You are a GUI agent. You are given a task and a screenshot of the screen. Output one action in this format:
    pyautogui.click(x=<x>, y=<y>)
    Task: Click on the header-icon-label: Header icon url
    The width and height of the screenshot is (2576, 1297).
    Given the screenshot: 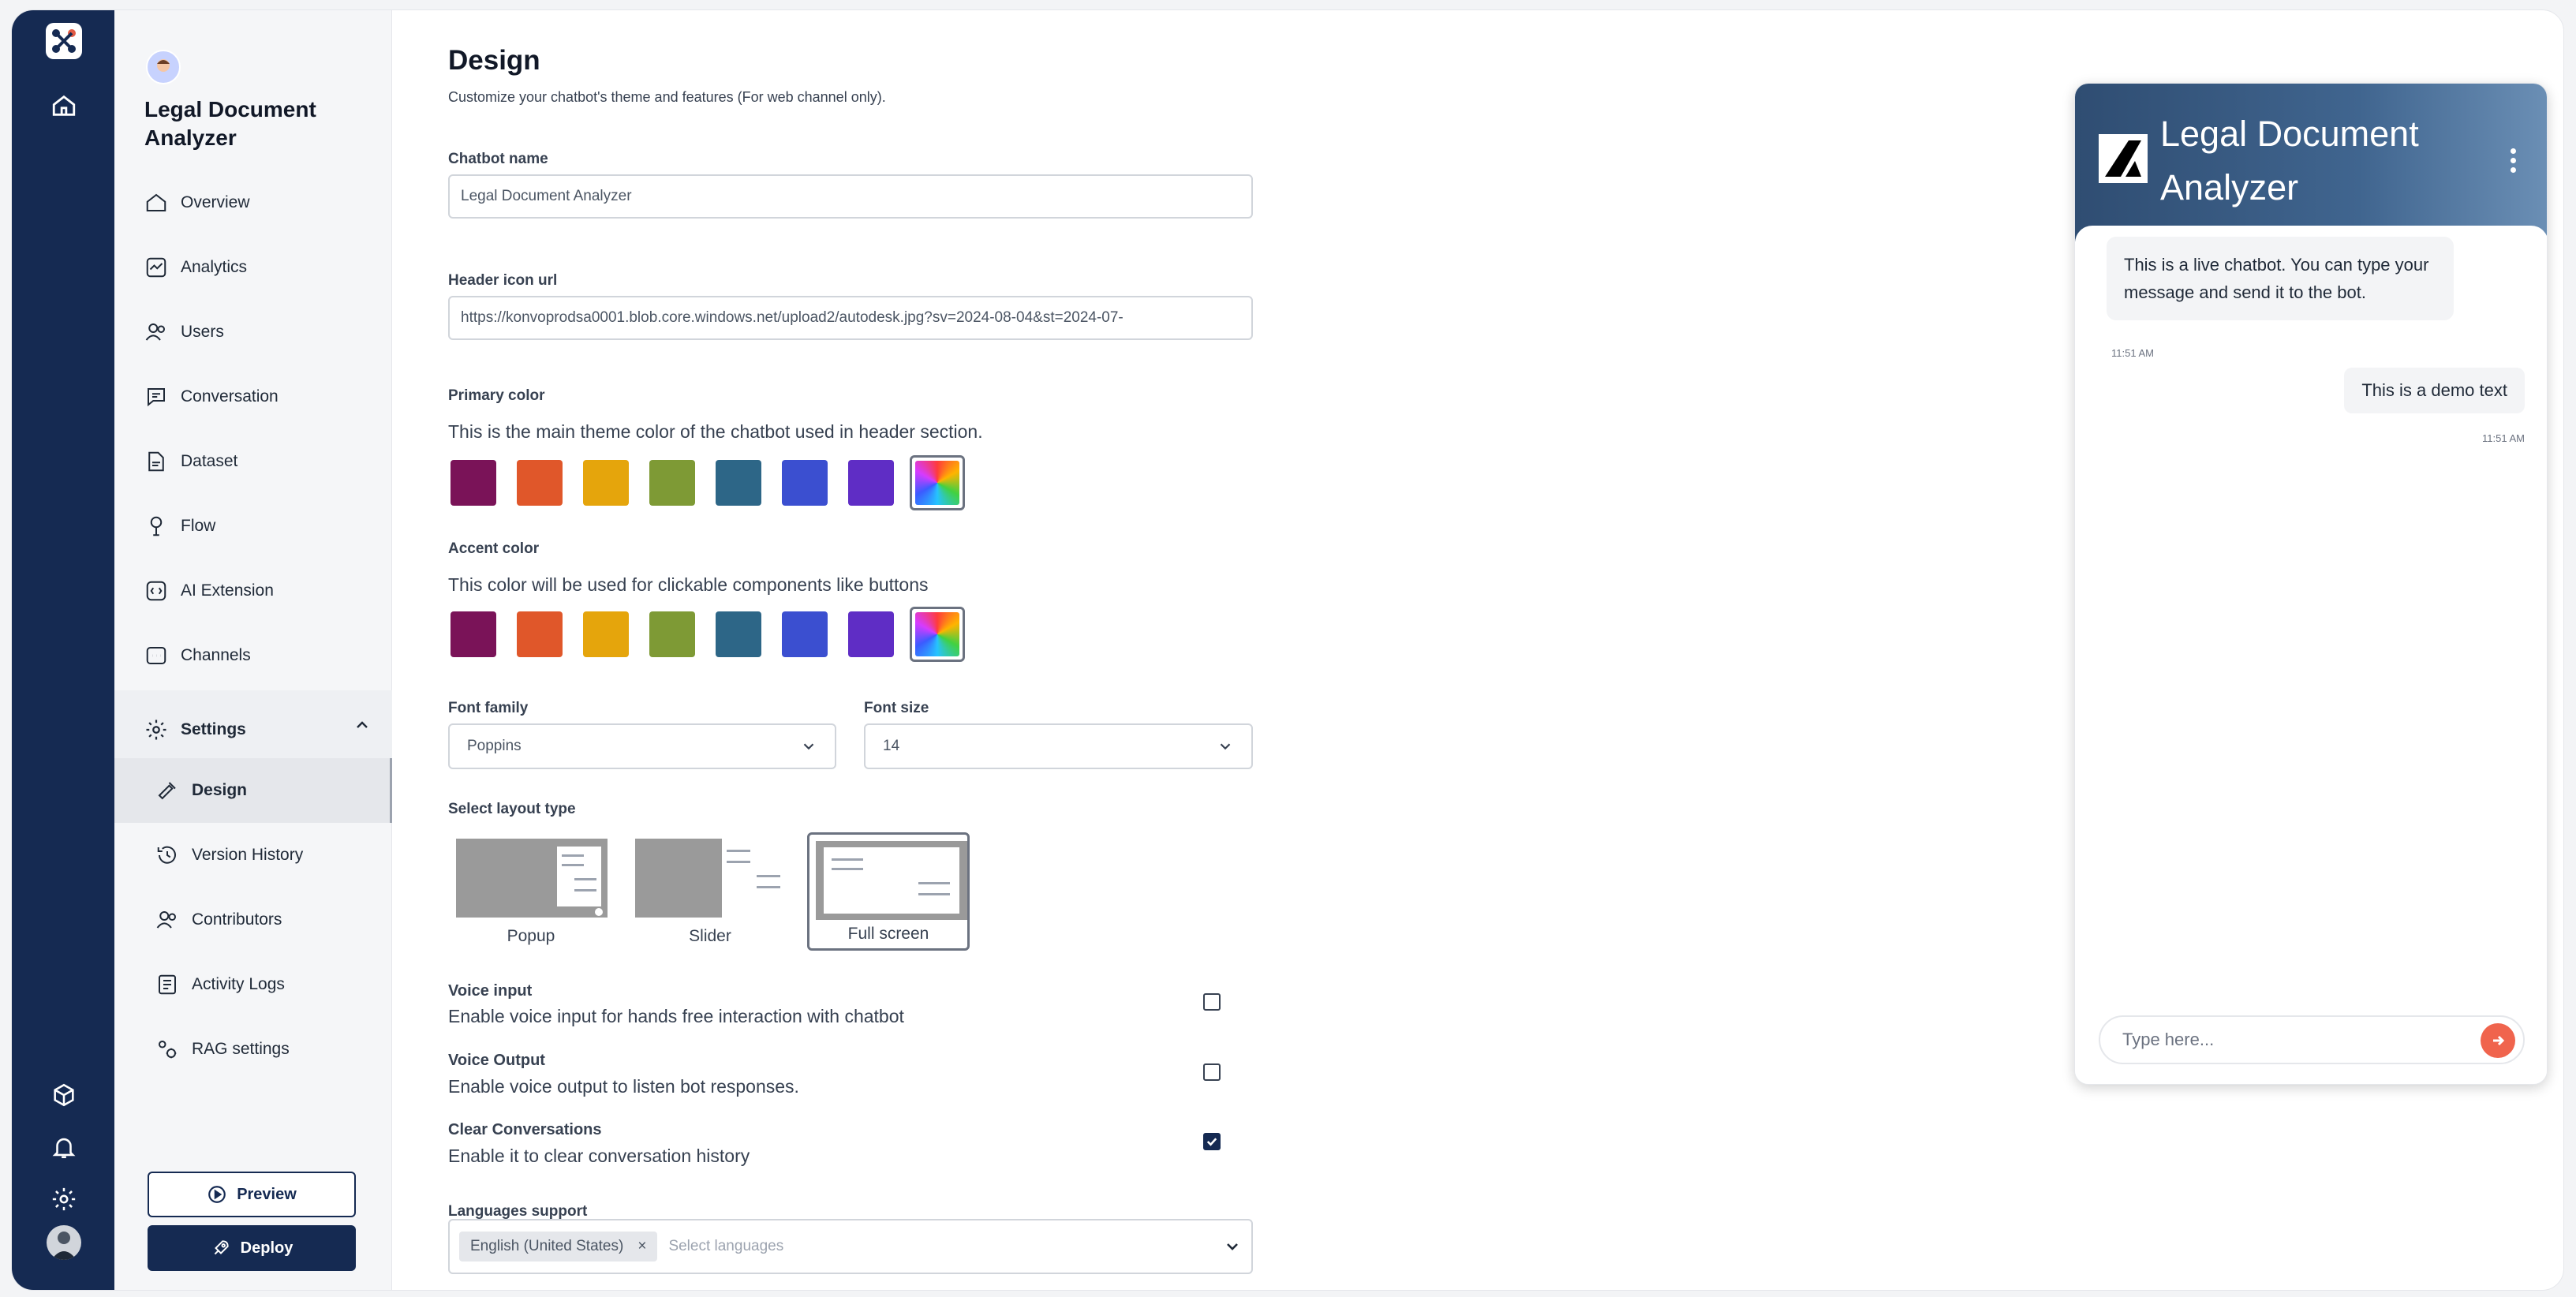 What is the action you would take?
    pyautogui.click(x=503, y=280)
    